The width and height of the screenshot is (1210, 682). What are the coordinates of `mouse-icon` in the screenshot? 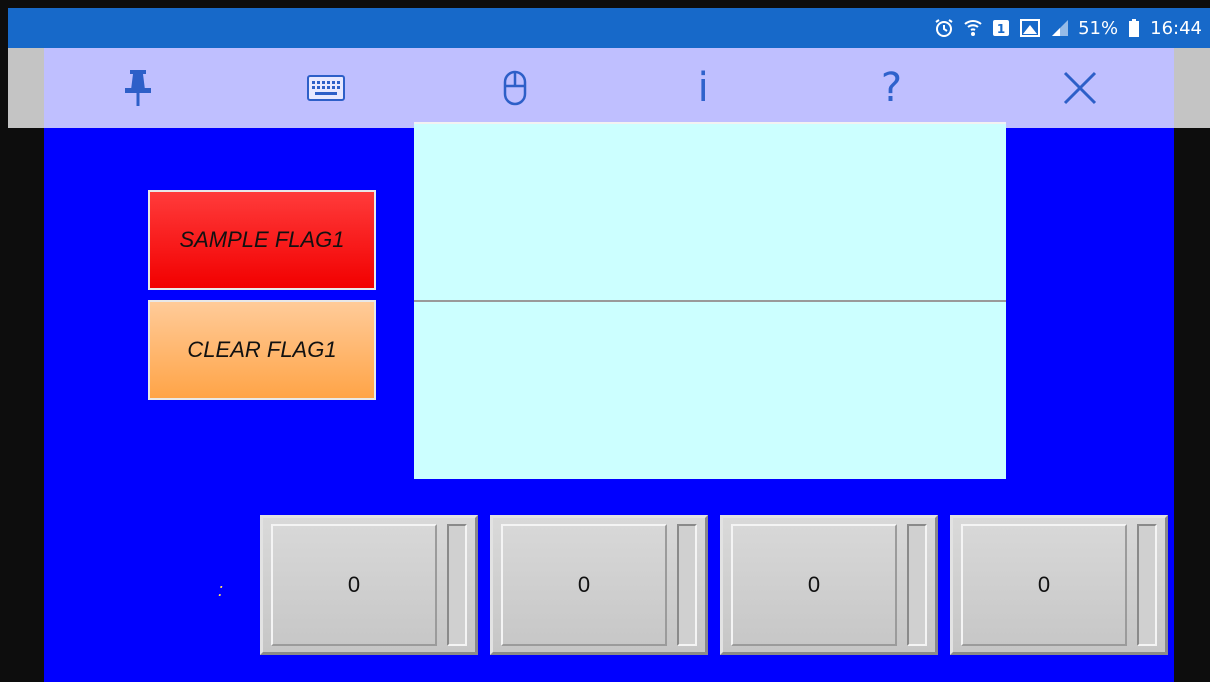 It's located at (515, 88).